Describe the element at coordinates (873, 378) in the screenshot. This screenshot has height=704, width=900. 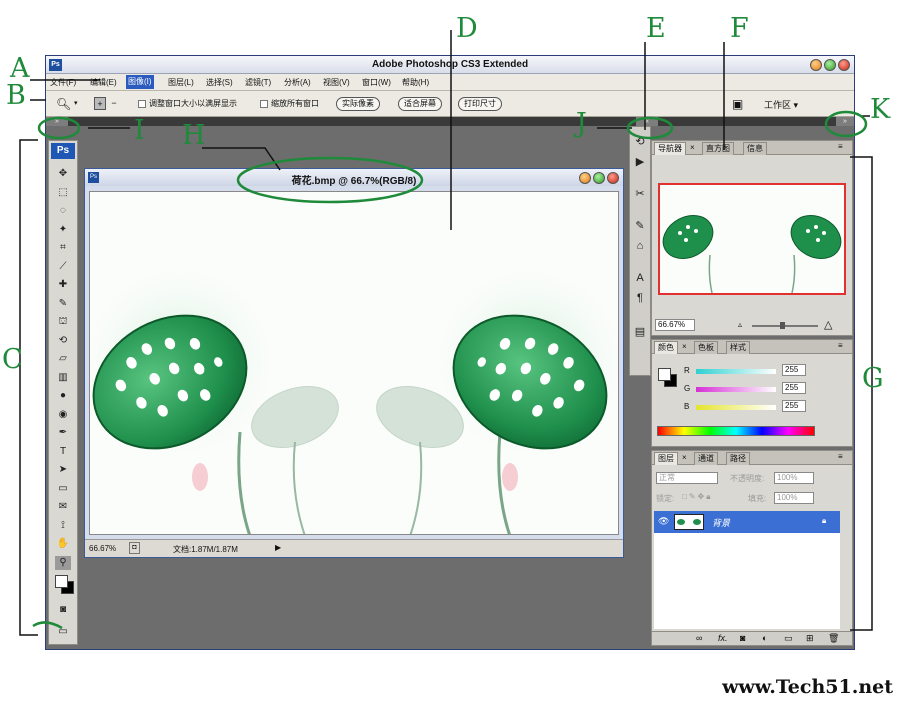
I see `annotation-label-g: G` at that location.